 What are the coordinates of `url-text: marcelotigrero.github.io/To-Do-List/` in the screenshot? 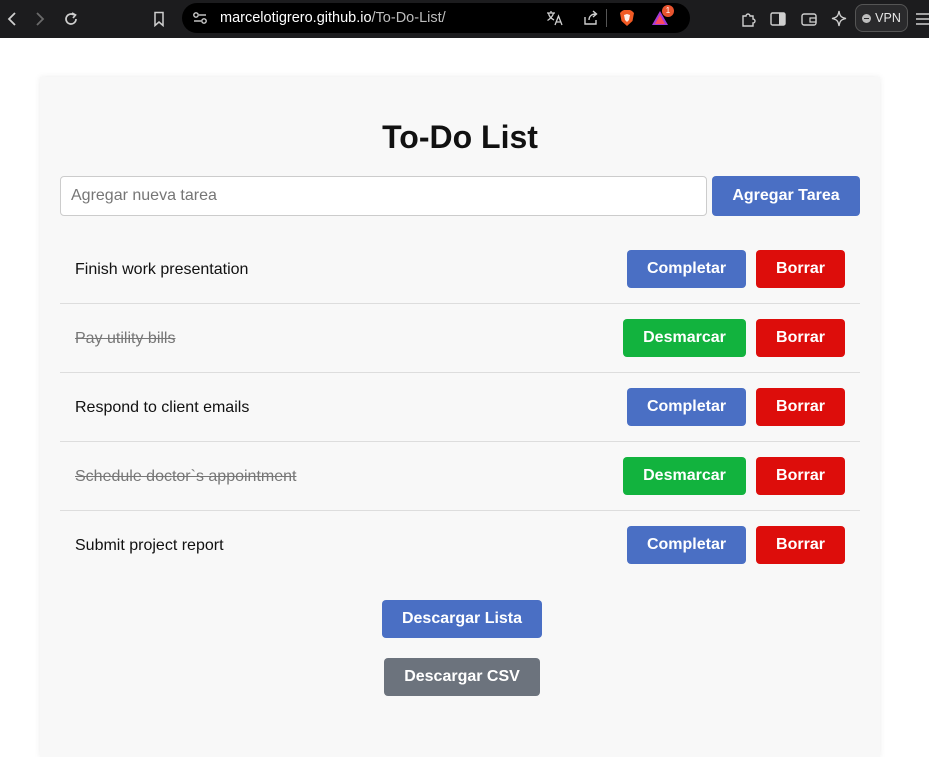 It's located at (333, 18).